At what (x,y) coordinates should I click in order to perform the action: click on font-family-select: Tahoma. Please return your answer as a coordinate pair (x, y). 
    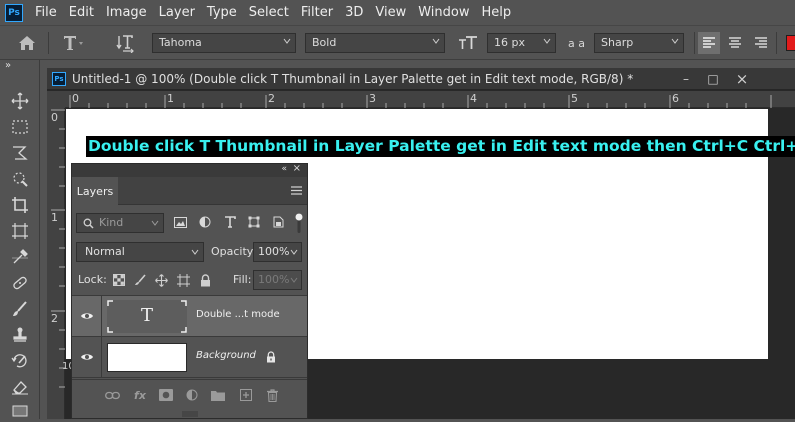
    Looking at the image, I should click on (224, 43).